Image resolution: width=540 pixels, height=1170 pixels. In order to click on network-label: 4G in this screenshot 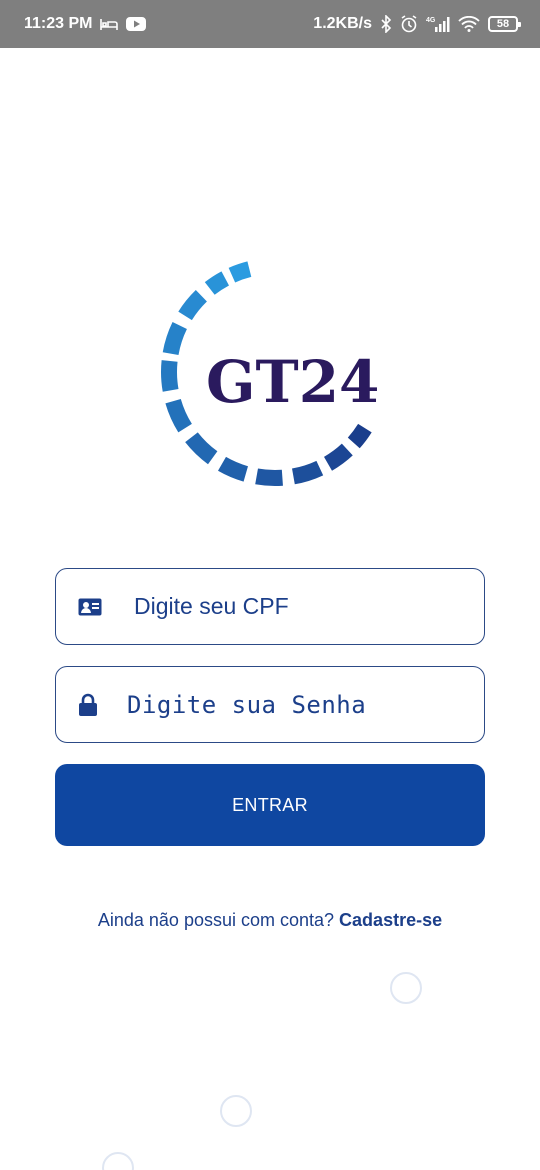, I will do `click(431, 20)`.